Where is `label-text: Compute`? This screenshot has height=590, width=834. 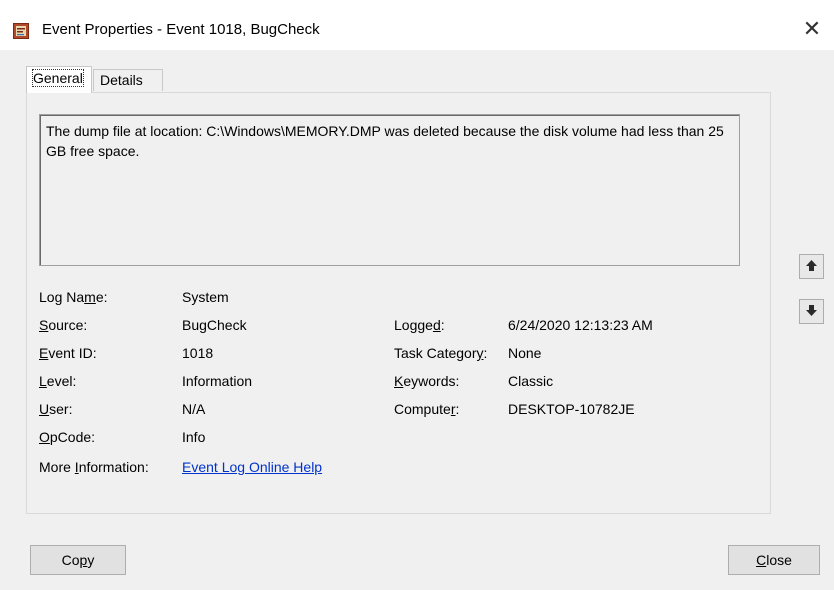
label-text: Compute is located at coordinates (422, 409).